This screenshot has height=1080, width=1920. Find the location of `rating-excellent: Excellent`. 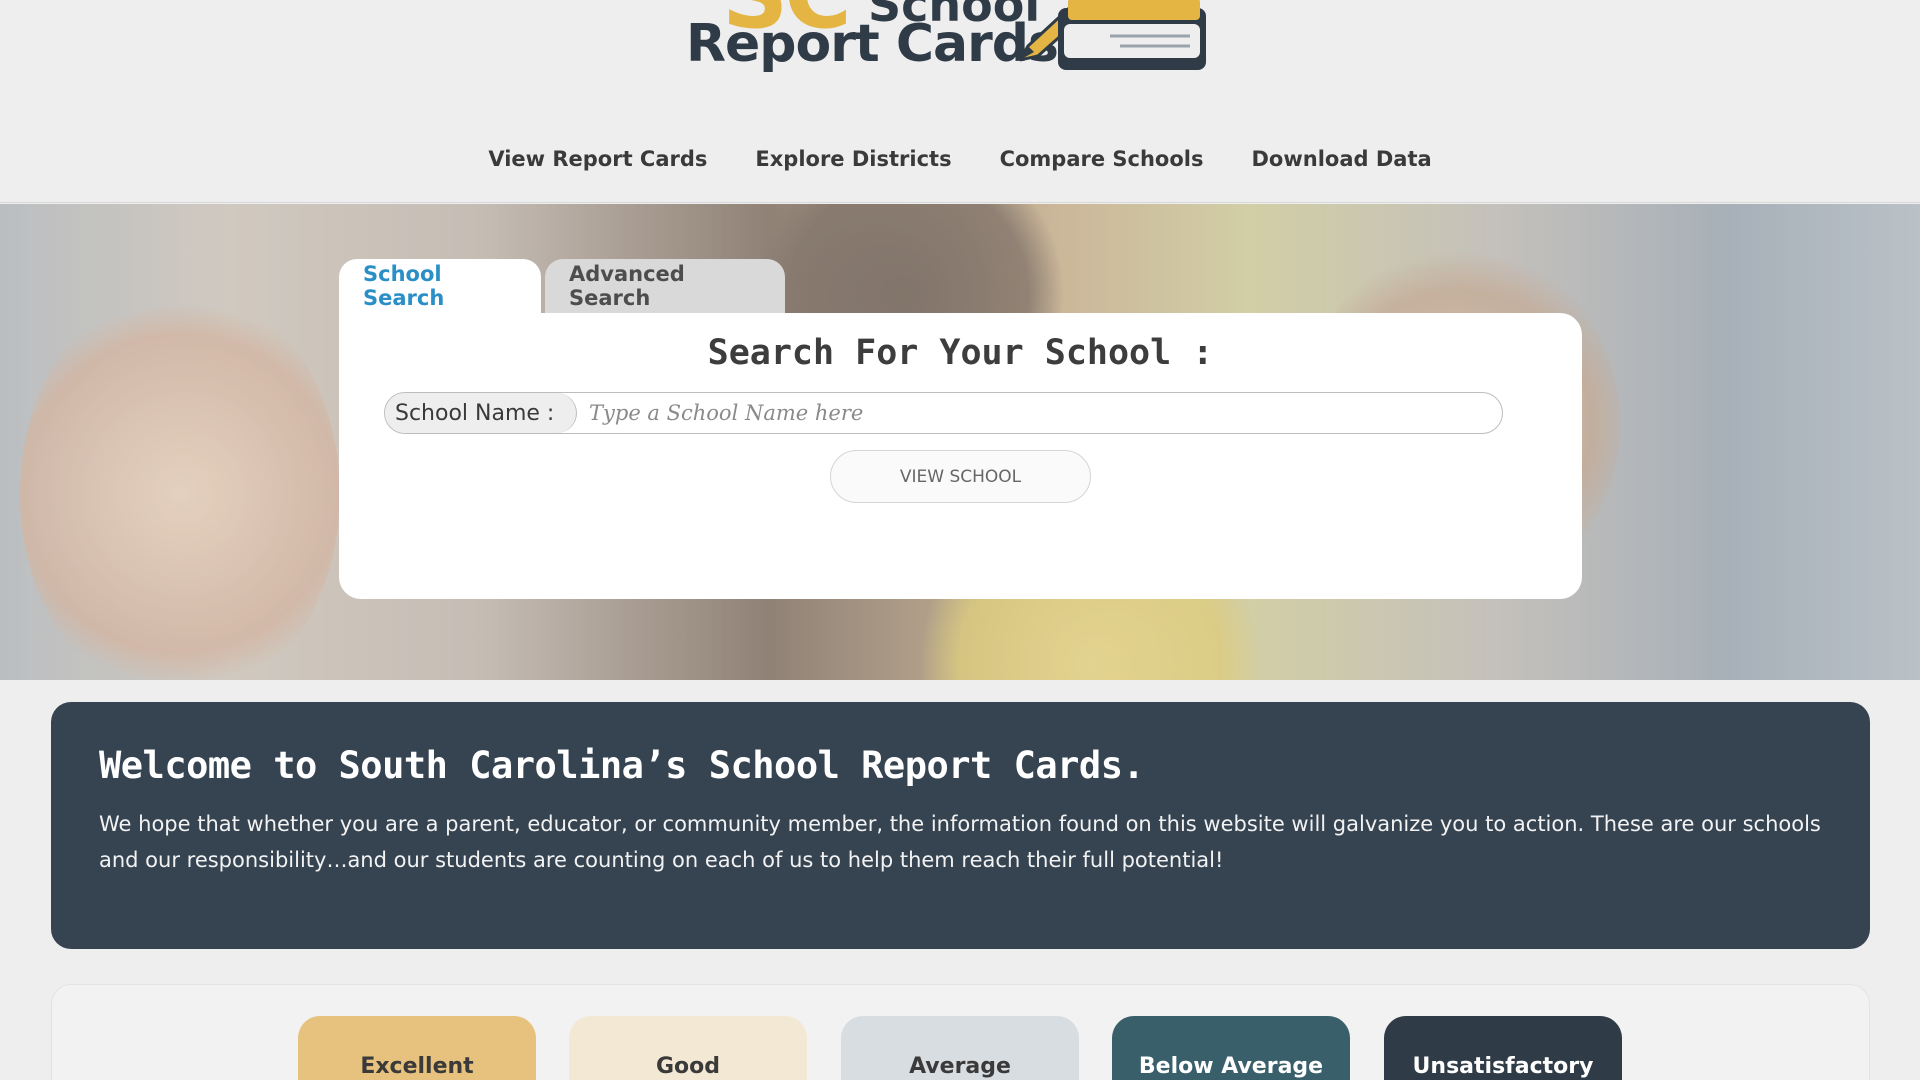

rating-excellent: Excellent is located at coordinates (417, 1048).